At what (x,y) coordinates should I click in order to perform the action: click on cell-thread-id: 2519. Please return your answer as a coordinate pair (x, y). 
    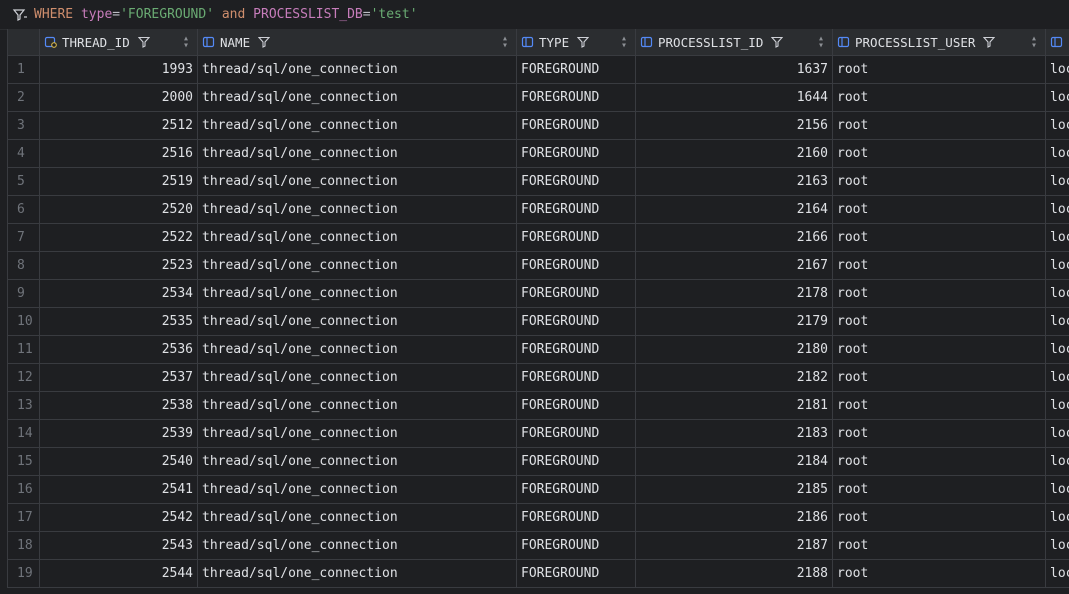
    Looking at the image, I should click on (119, 181).